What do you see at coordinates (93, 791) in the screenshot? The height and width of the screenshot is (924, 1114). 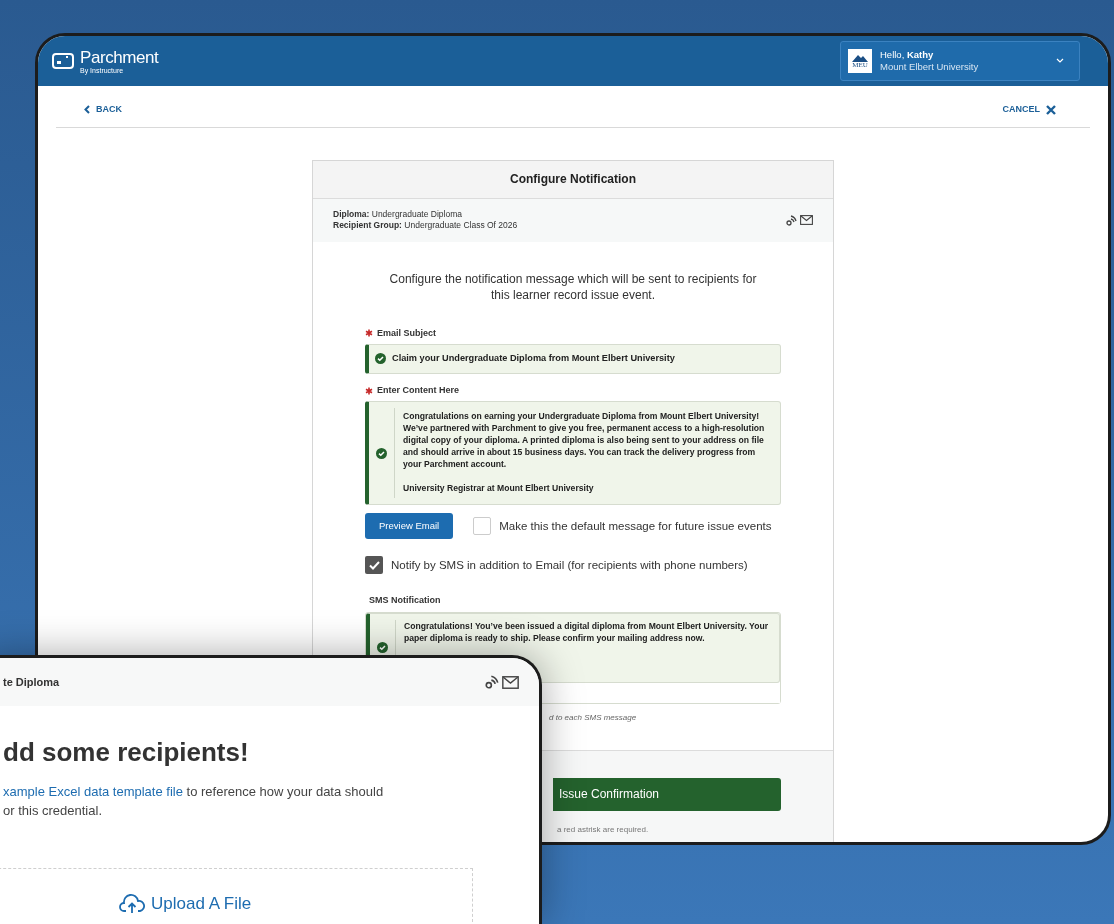 I see `template-link: xample Excel data template file` at bounding box center [93, 791].